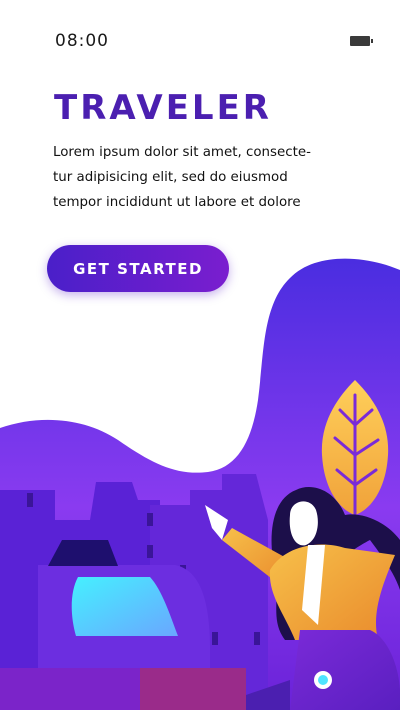  Describe the element at coordinates (361, 41) in the screenshot. I see `battery-icon` at that location.